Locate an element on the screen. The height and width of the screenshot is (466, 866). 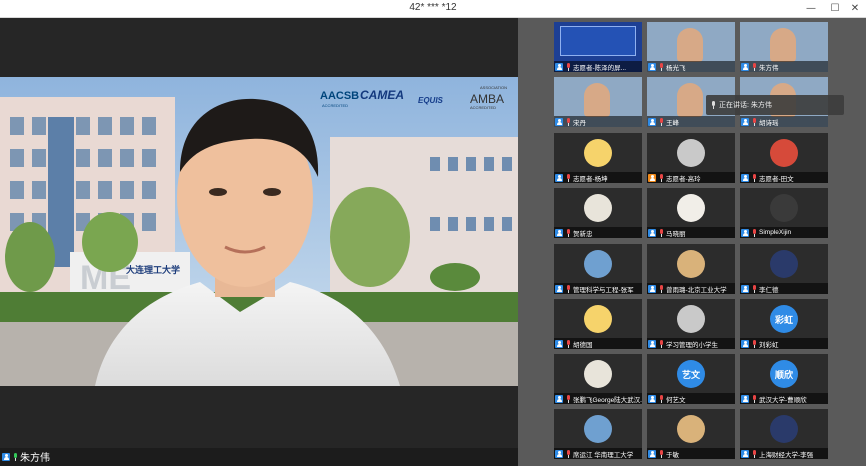
participant-tile: 李仁德 is located at coordinates (784, 269).